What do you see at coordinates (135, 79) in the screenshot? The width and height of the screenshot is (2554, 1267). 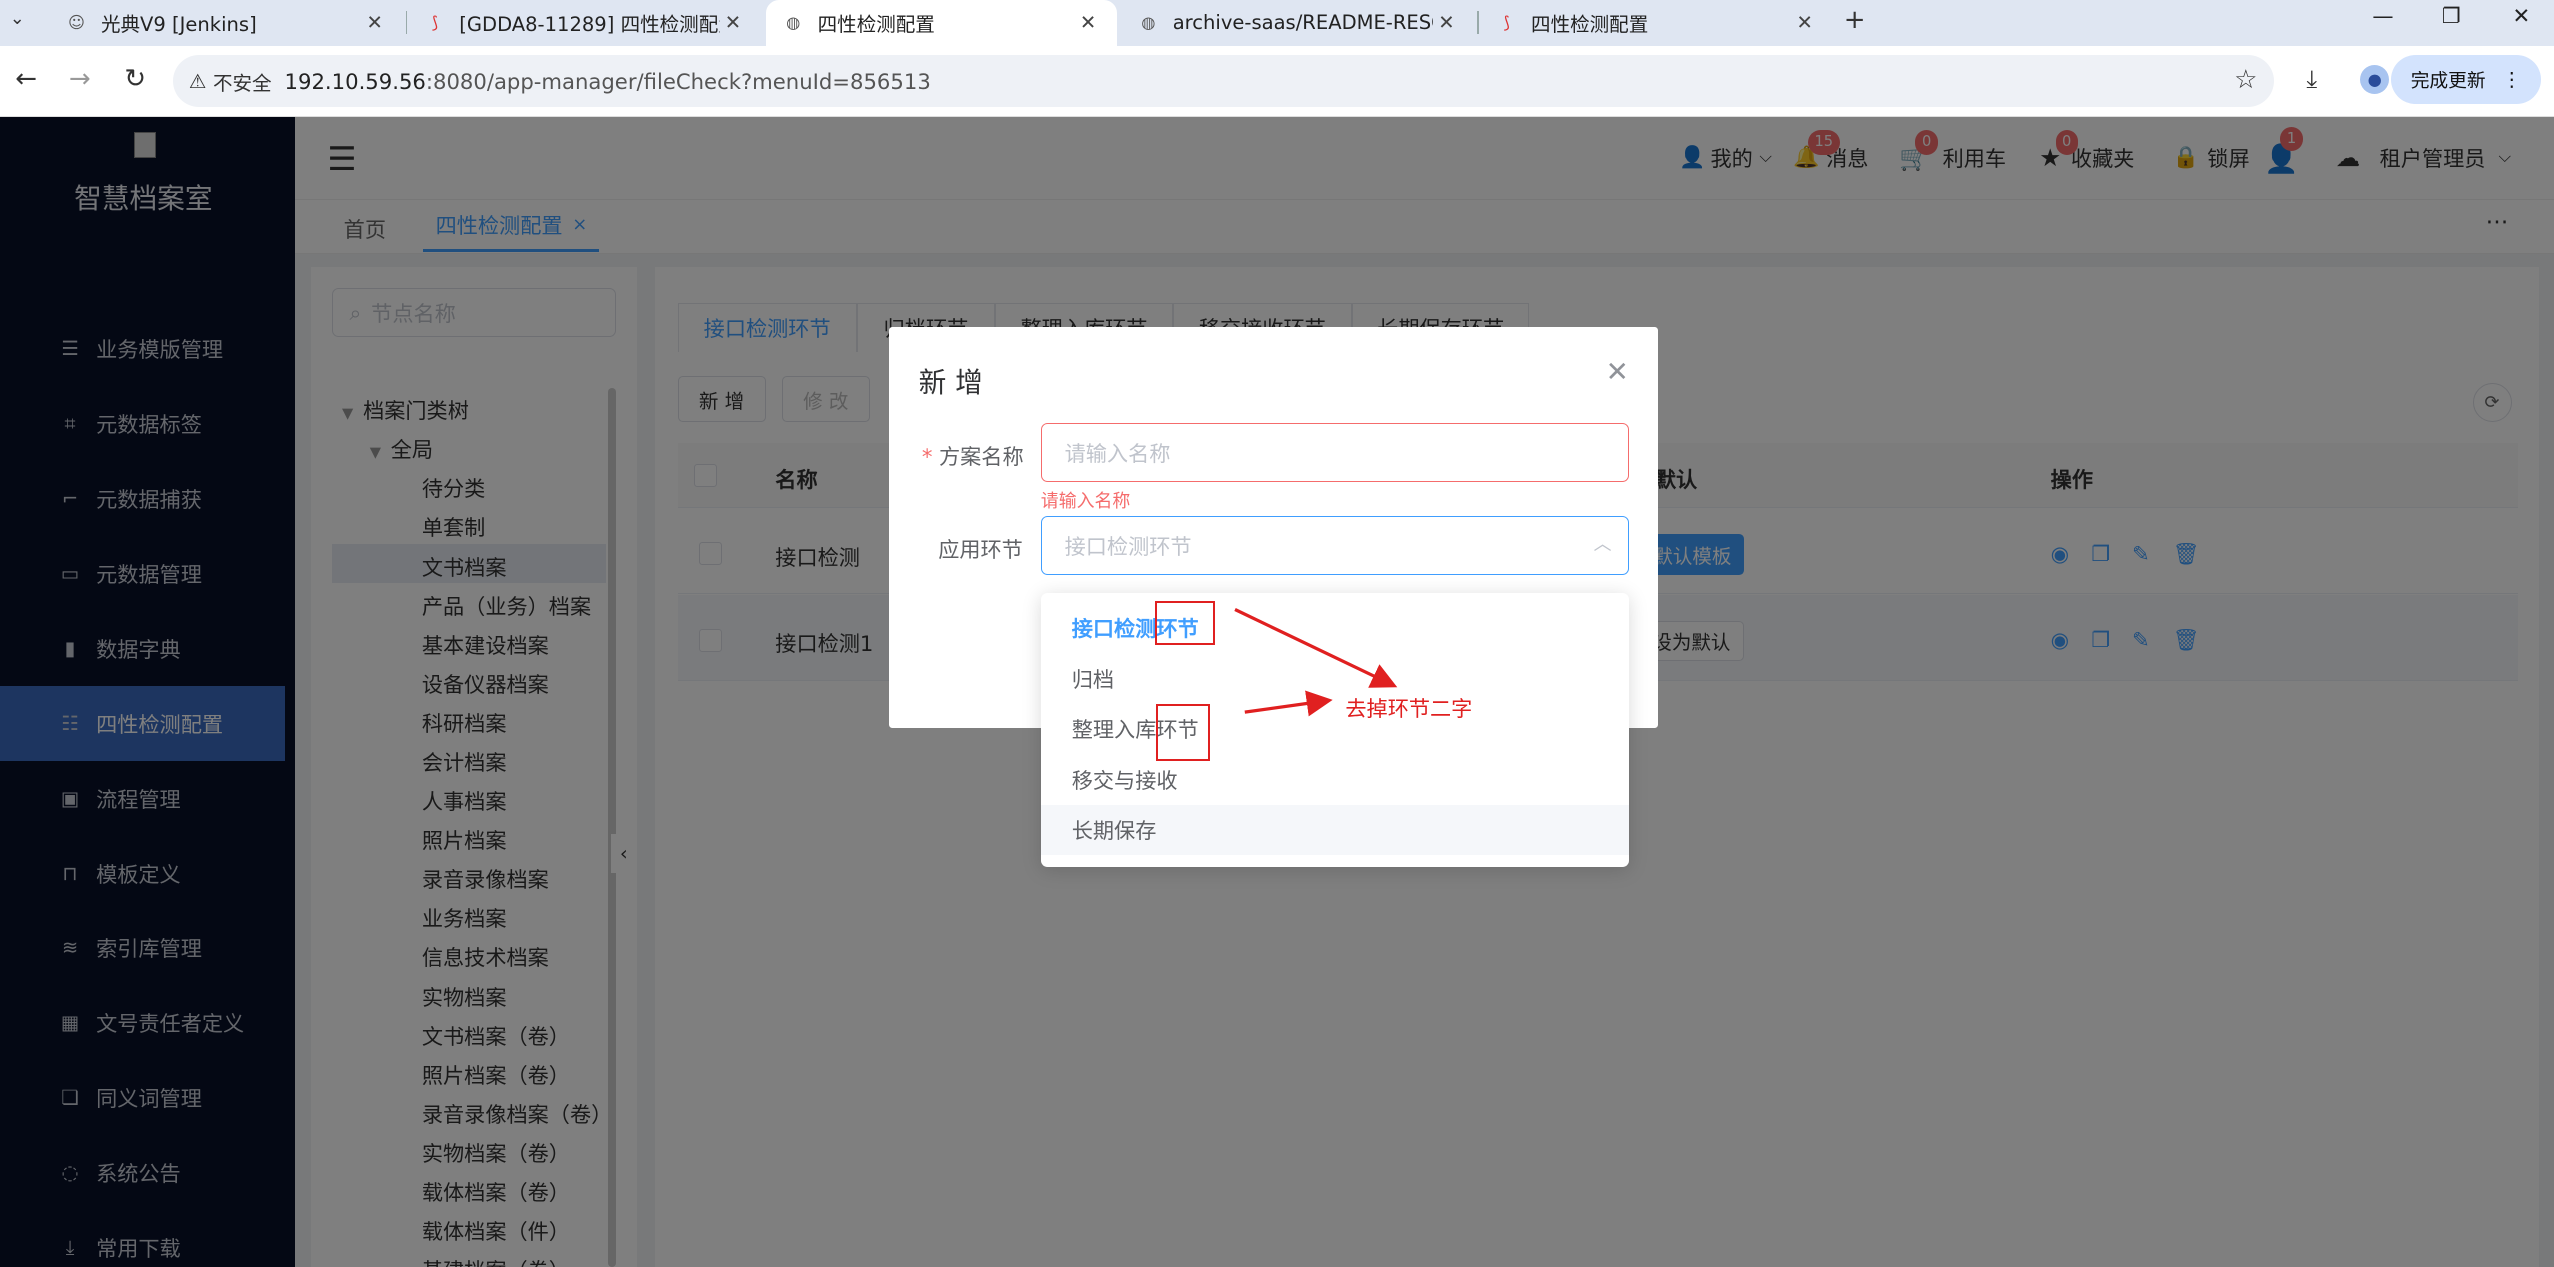 I see `reload-button: ↻` at bounding box center [135, 79].